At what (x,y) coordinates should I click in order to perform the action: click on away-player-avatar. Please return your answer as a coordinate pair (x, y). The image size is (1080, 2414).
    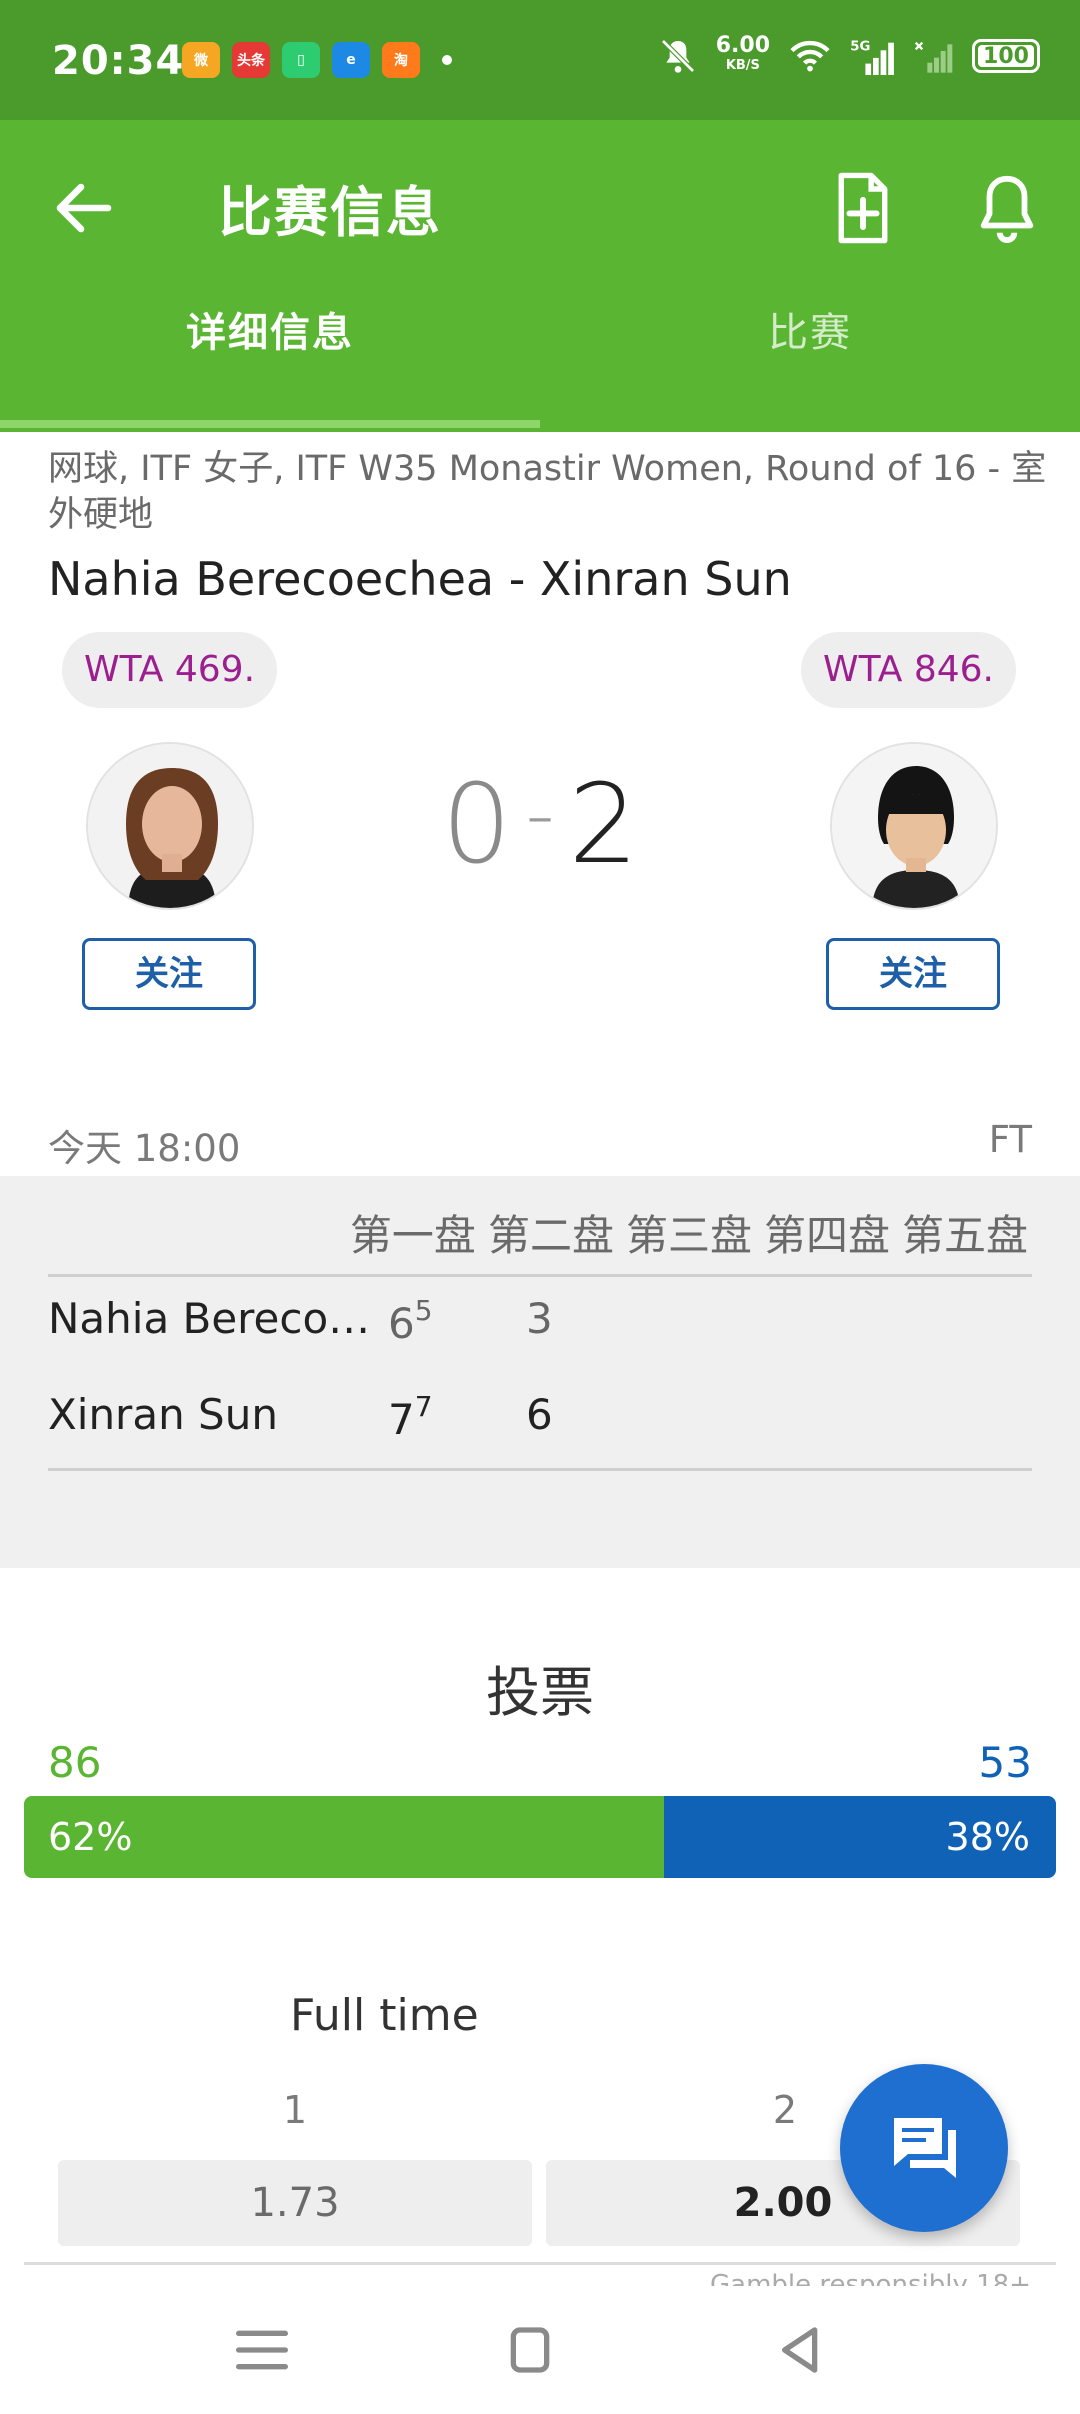
    Looking at the image, I should click on (914, 826).